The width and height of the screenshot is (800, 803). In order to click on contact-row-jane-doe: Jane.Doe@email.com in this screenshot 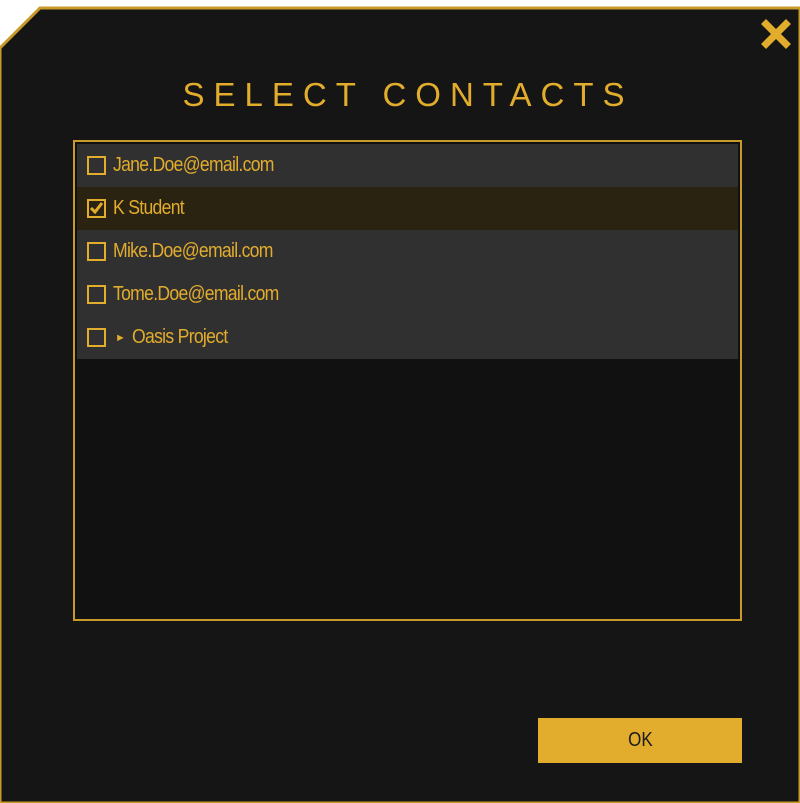, I will do `click(407, 165)`.